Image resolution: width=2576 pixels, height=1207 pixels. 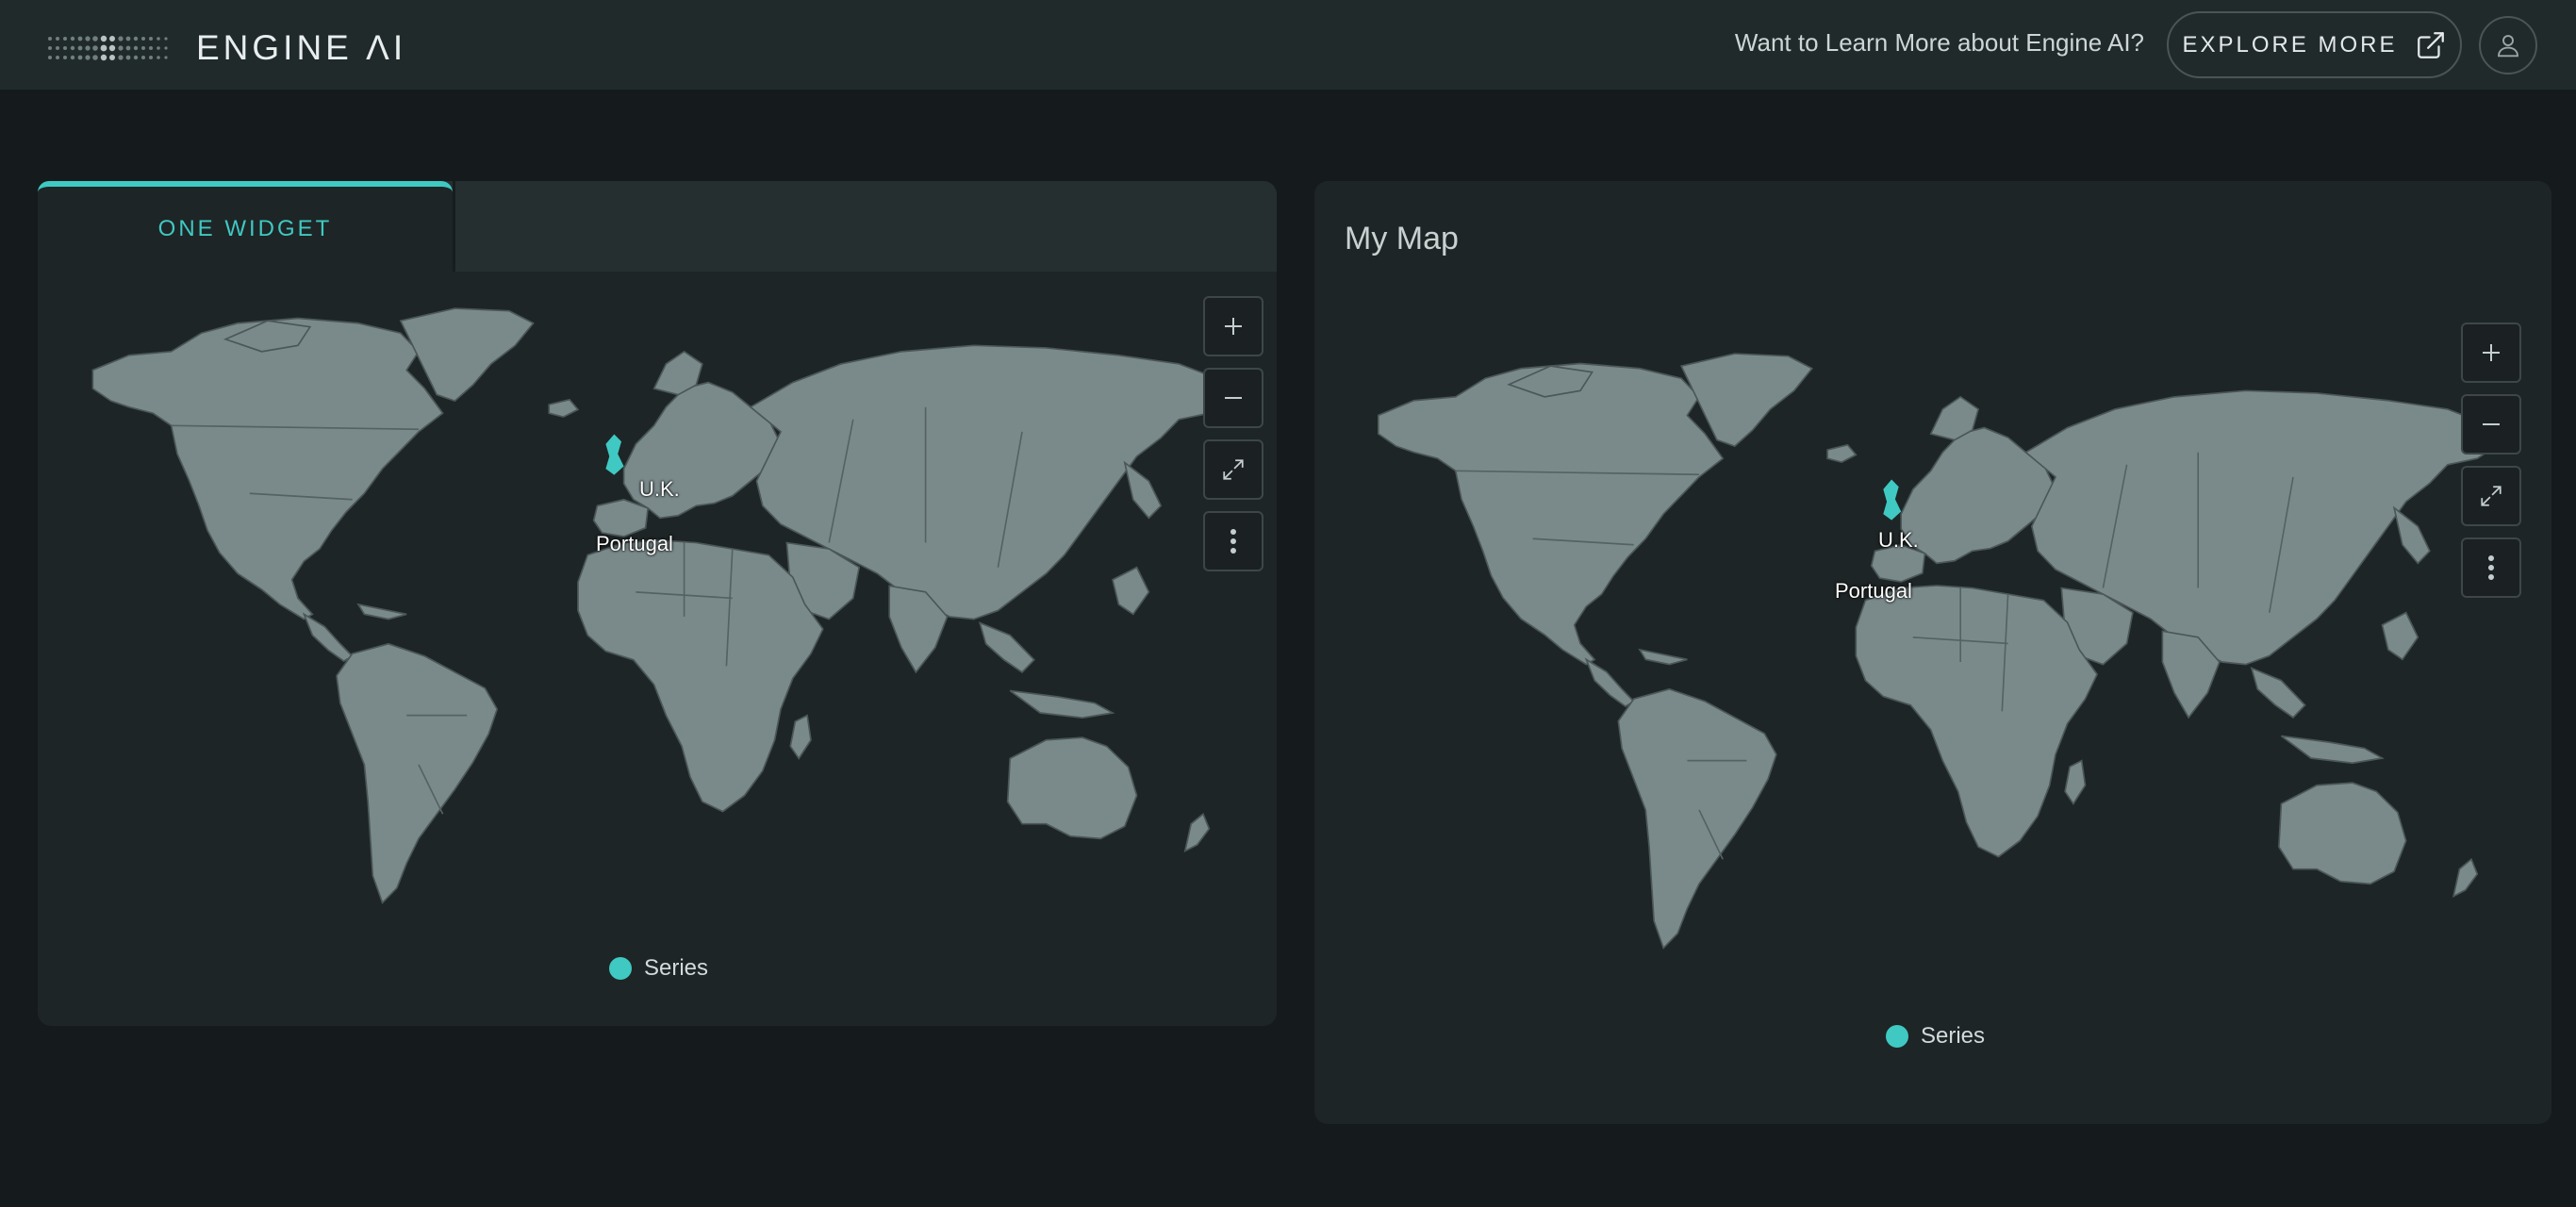 What do you see at coordinates (1939, 42) in the screenshot?
I see `learn-more-prompt: Want to Learn More about Engine AI?` at bounding box center [1939, 42].